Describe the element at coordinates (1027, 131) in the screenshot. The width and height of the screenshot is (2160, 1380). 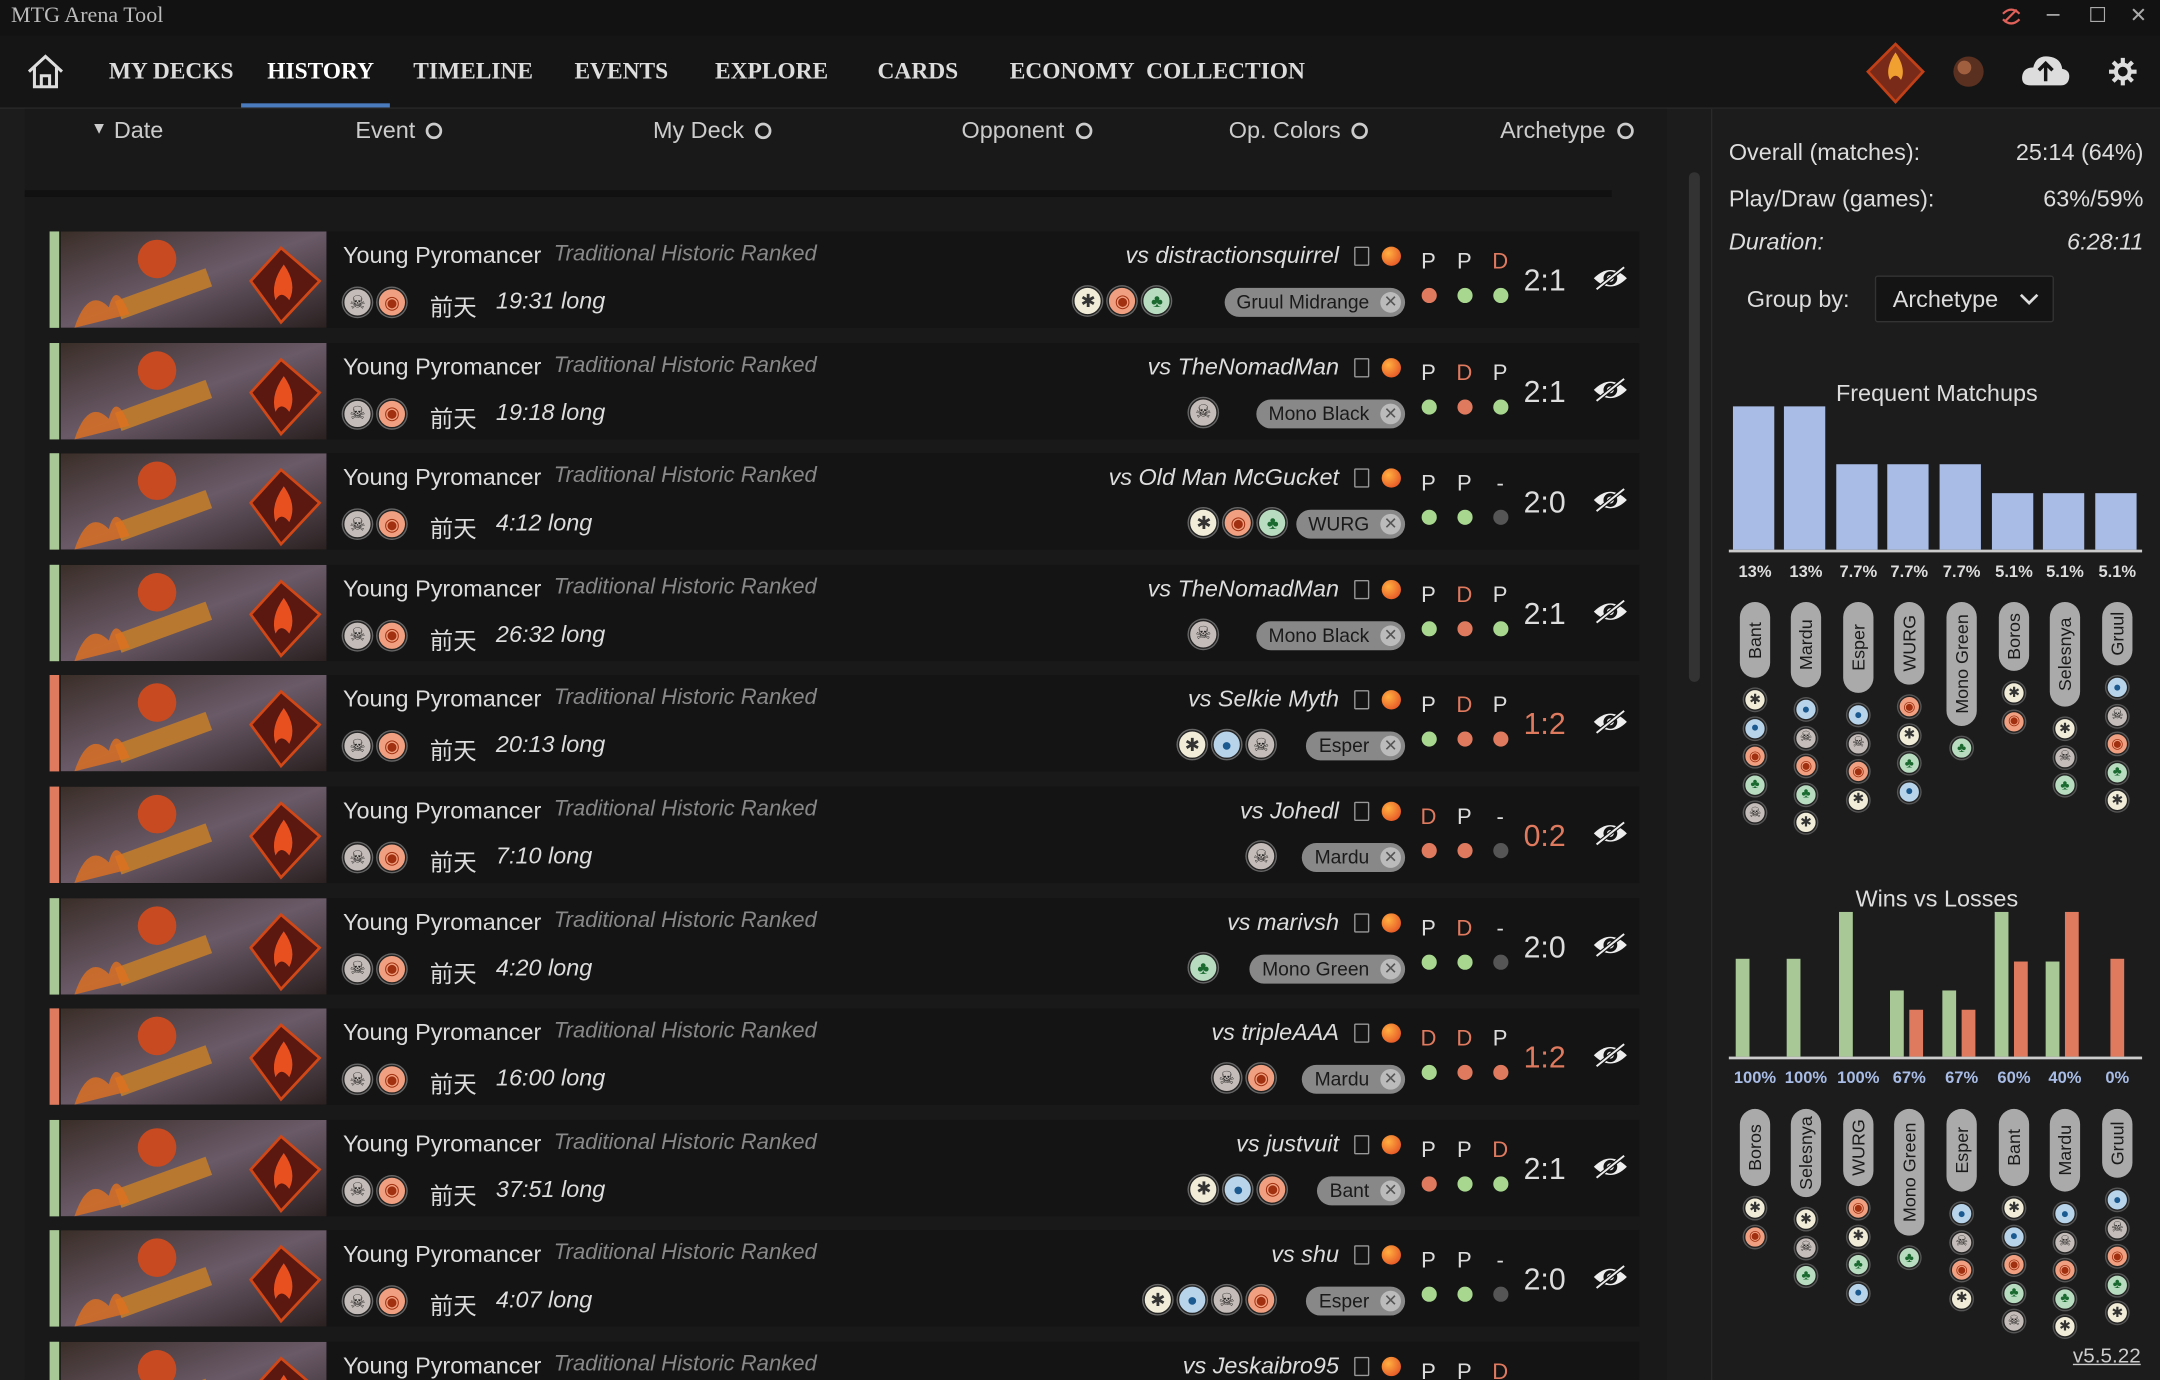
I see `col-header-opponent: Opponent` at that location.